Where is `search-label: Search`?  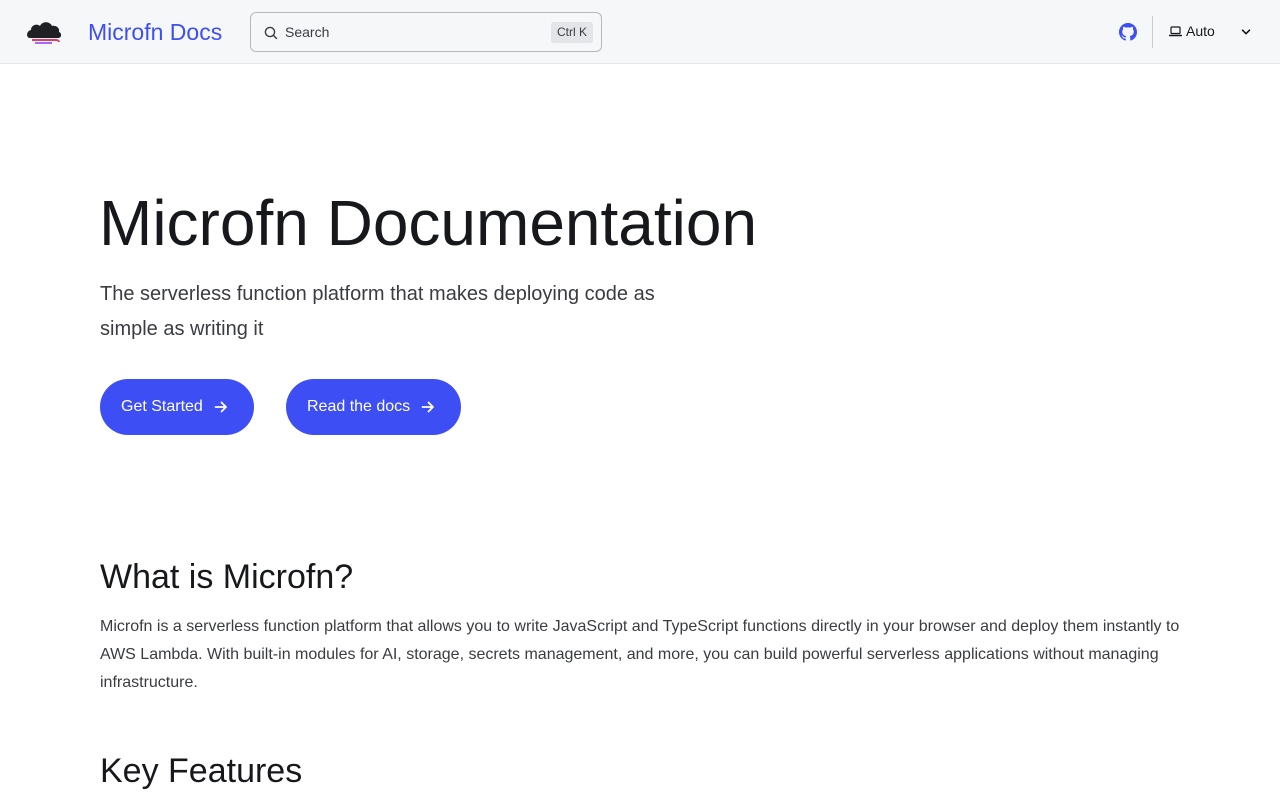
search-label: Search is located at coordinates (307, 32).